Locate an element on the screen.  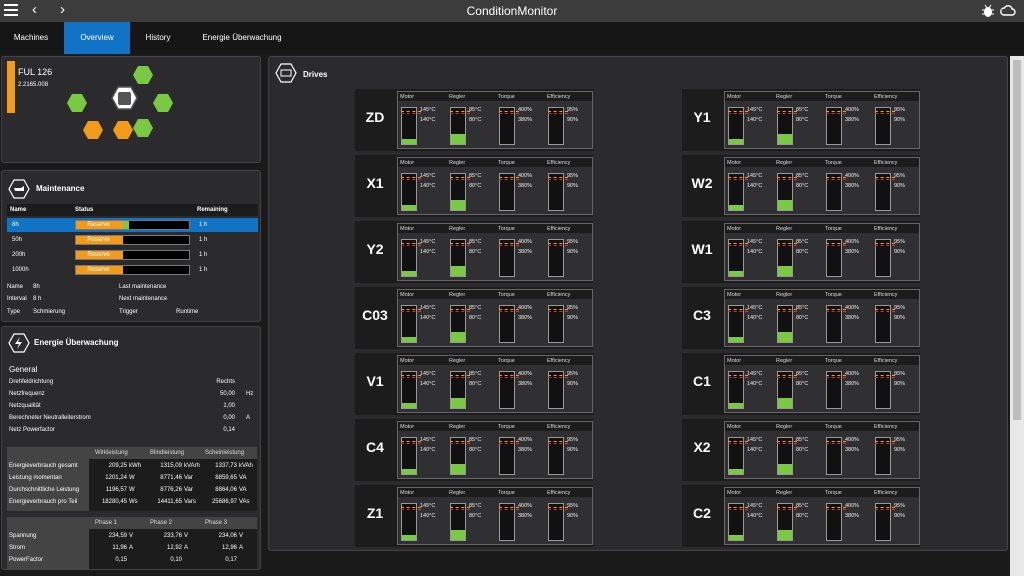
maintenance-row: 1000h Reserve 1 h is located at coordinates (132, 270).